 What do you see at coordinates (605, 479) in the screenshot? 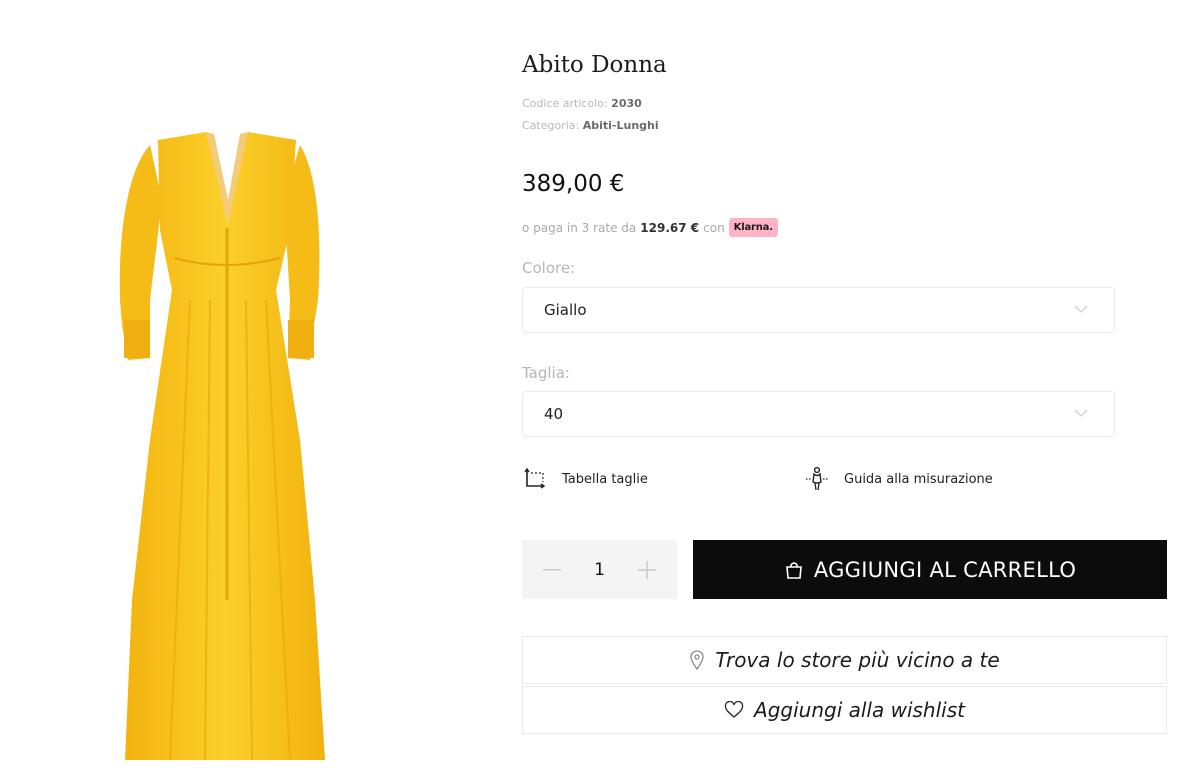
I see `size-table-label: Tabella taglie` at bounding box center [605, 479].